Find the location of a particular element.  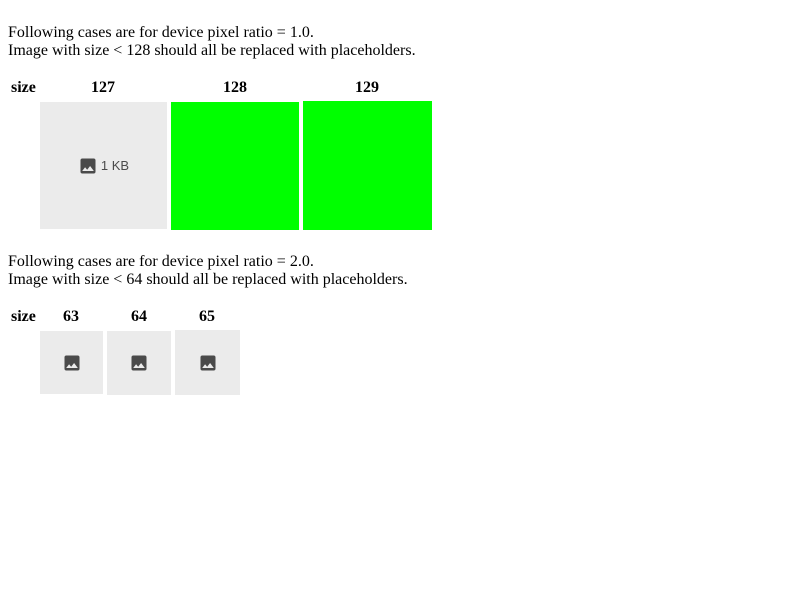

dpr1-col-128: 128 is located at coordinates (235, 87).